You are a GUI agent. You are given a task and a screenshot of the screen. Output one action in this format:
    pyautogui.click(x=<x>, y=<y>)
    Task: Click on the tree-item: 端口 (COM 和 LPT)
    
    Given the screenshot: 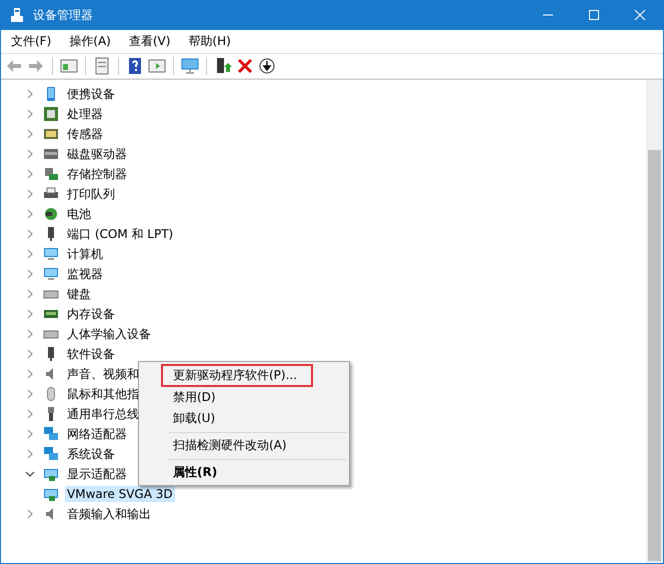 What is the action you would take?
    pyautogui.click(x=120, y=234)
    